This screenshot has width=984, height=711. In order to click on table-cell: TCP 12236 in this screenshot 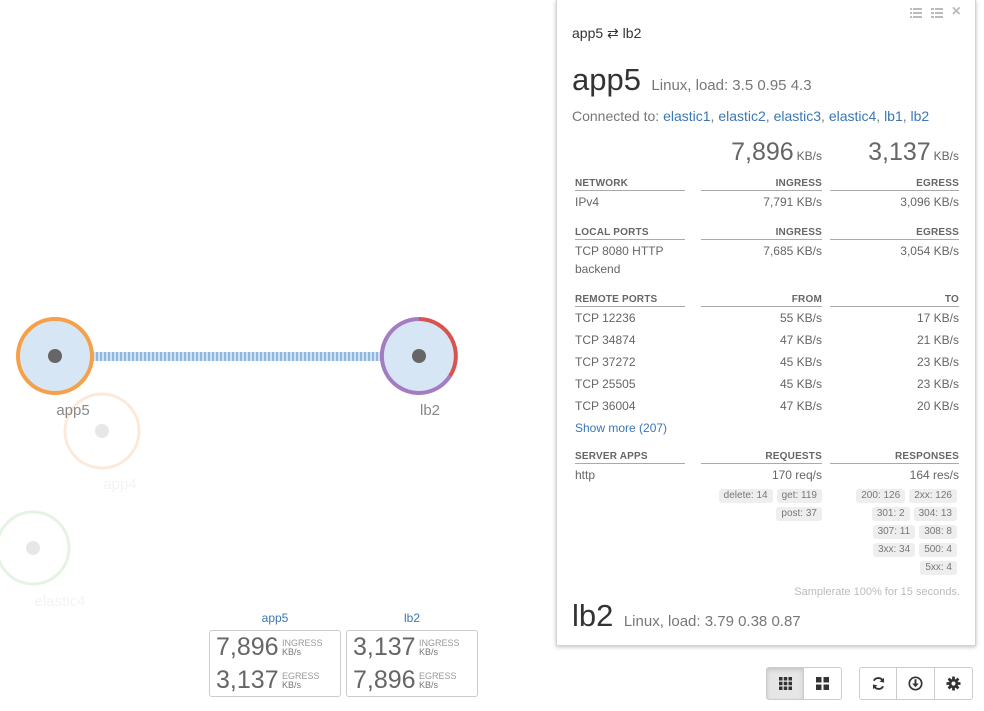, I will do `click(605, 318)`.